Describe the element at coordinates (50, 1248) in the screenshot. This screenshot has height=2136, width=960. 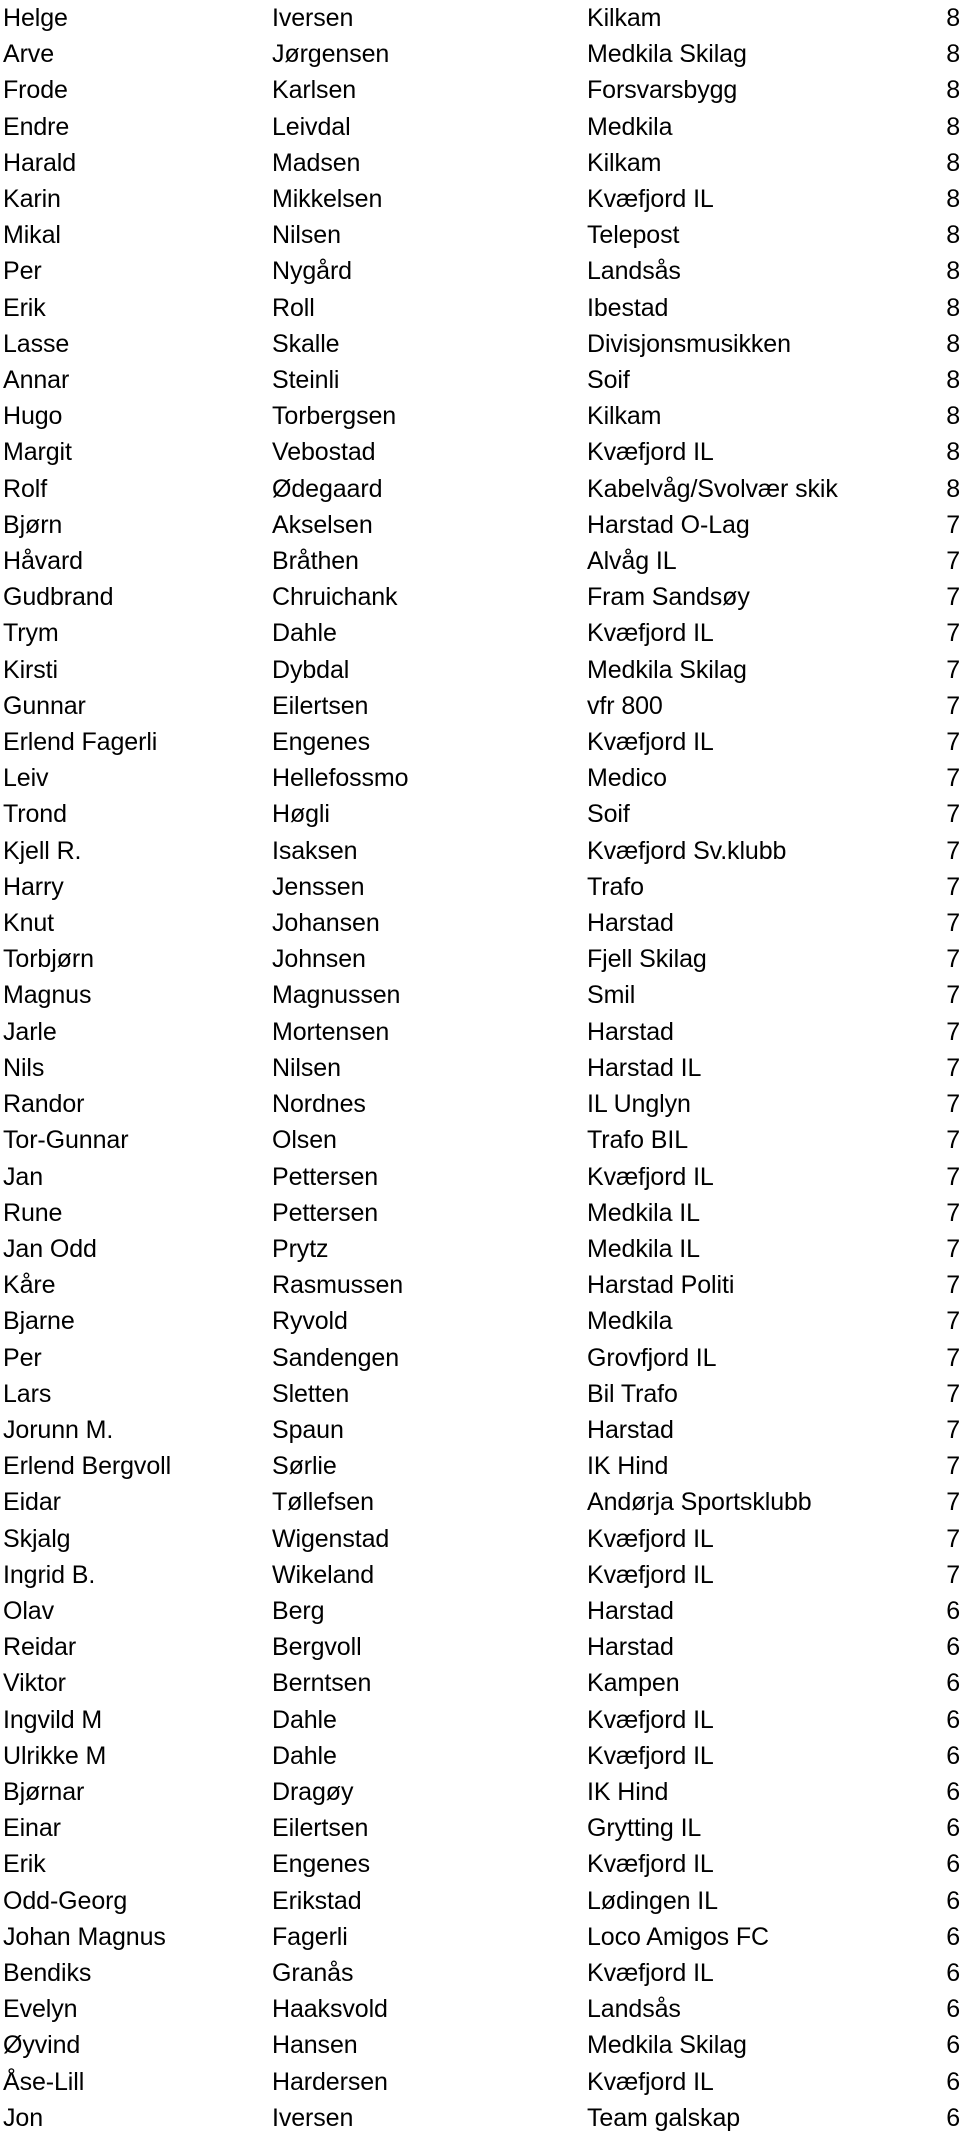
I see `participant-first-name: Jan Odd` at that location.